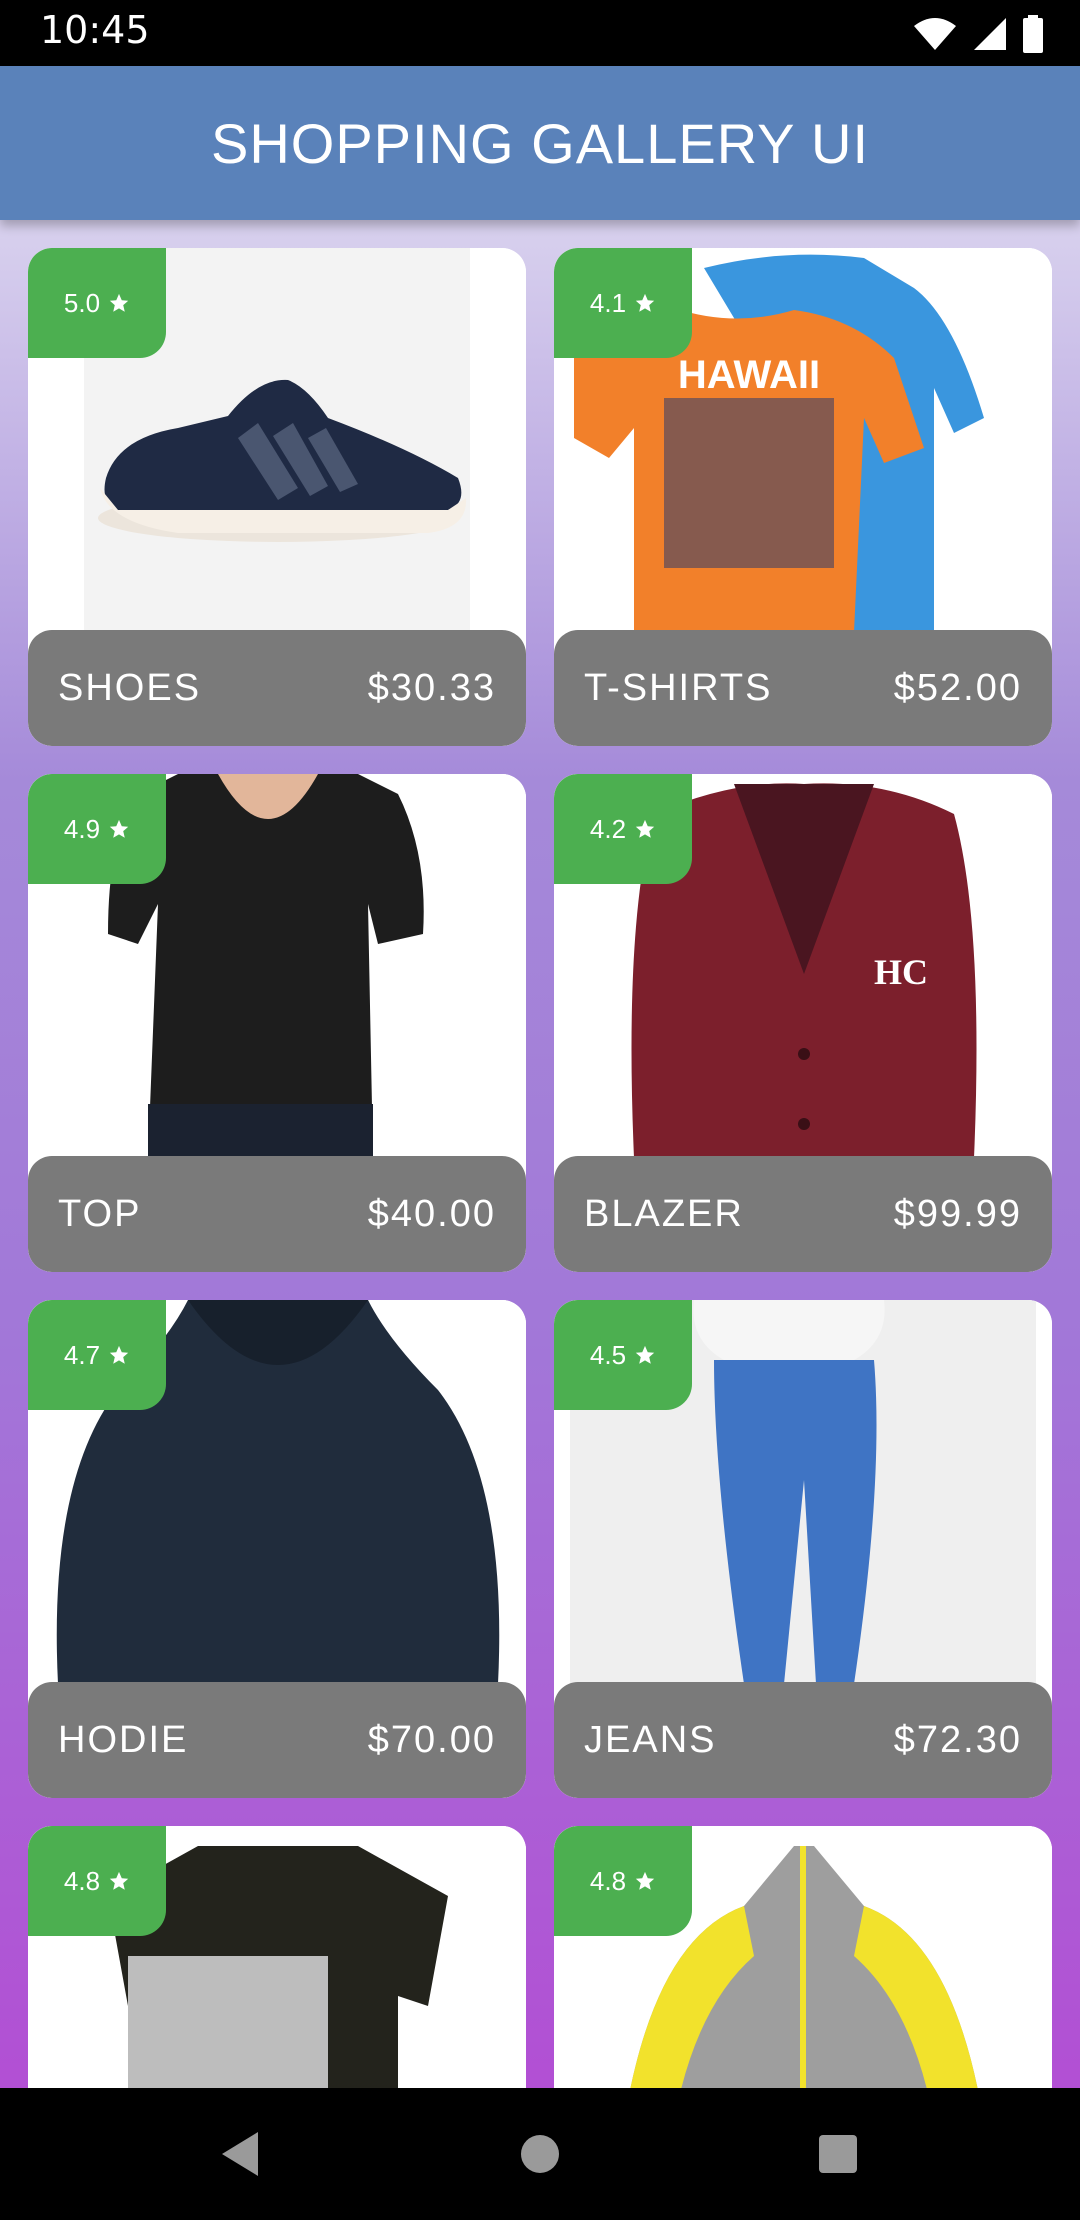 This screenshot has width=1080, height=2220. What do you see at coordinates (431, 1739) in the screenshot?
I see `product-price: $70.00` at bounding box center [431, 1739].